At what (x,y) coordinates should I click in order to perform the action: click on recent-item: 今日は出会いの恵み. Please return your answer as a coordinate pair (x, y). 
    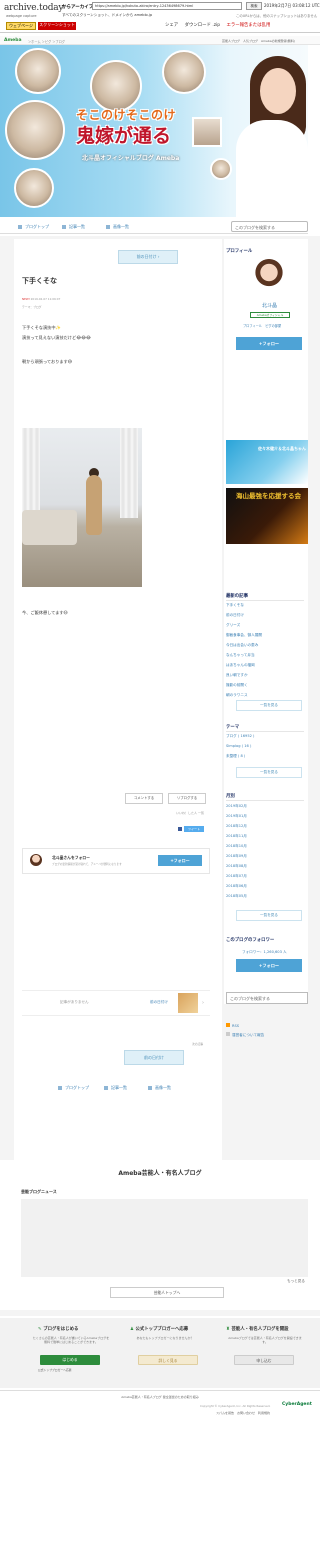
    Looking at the image, I should click on (242, 645).